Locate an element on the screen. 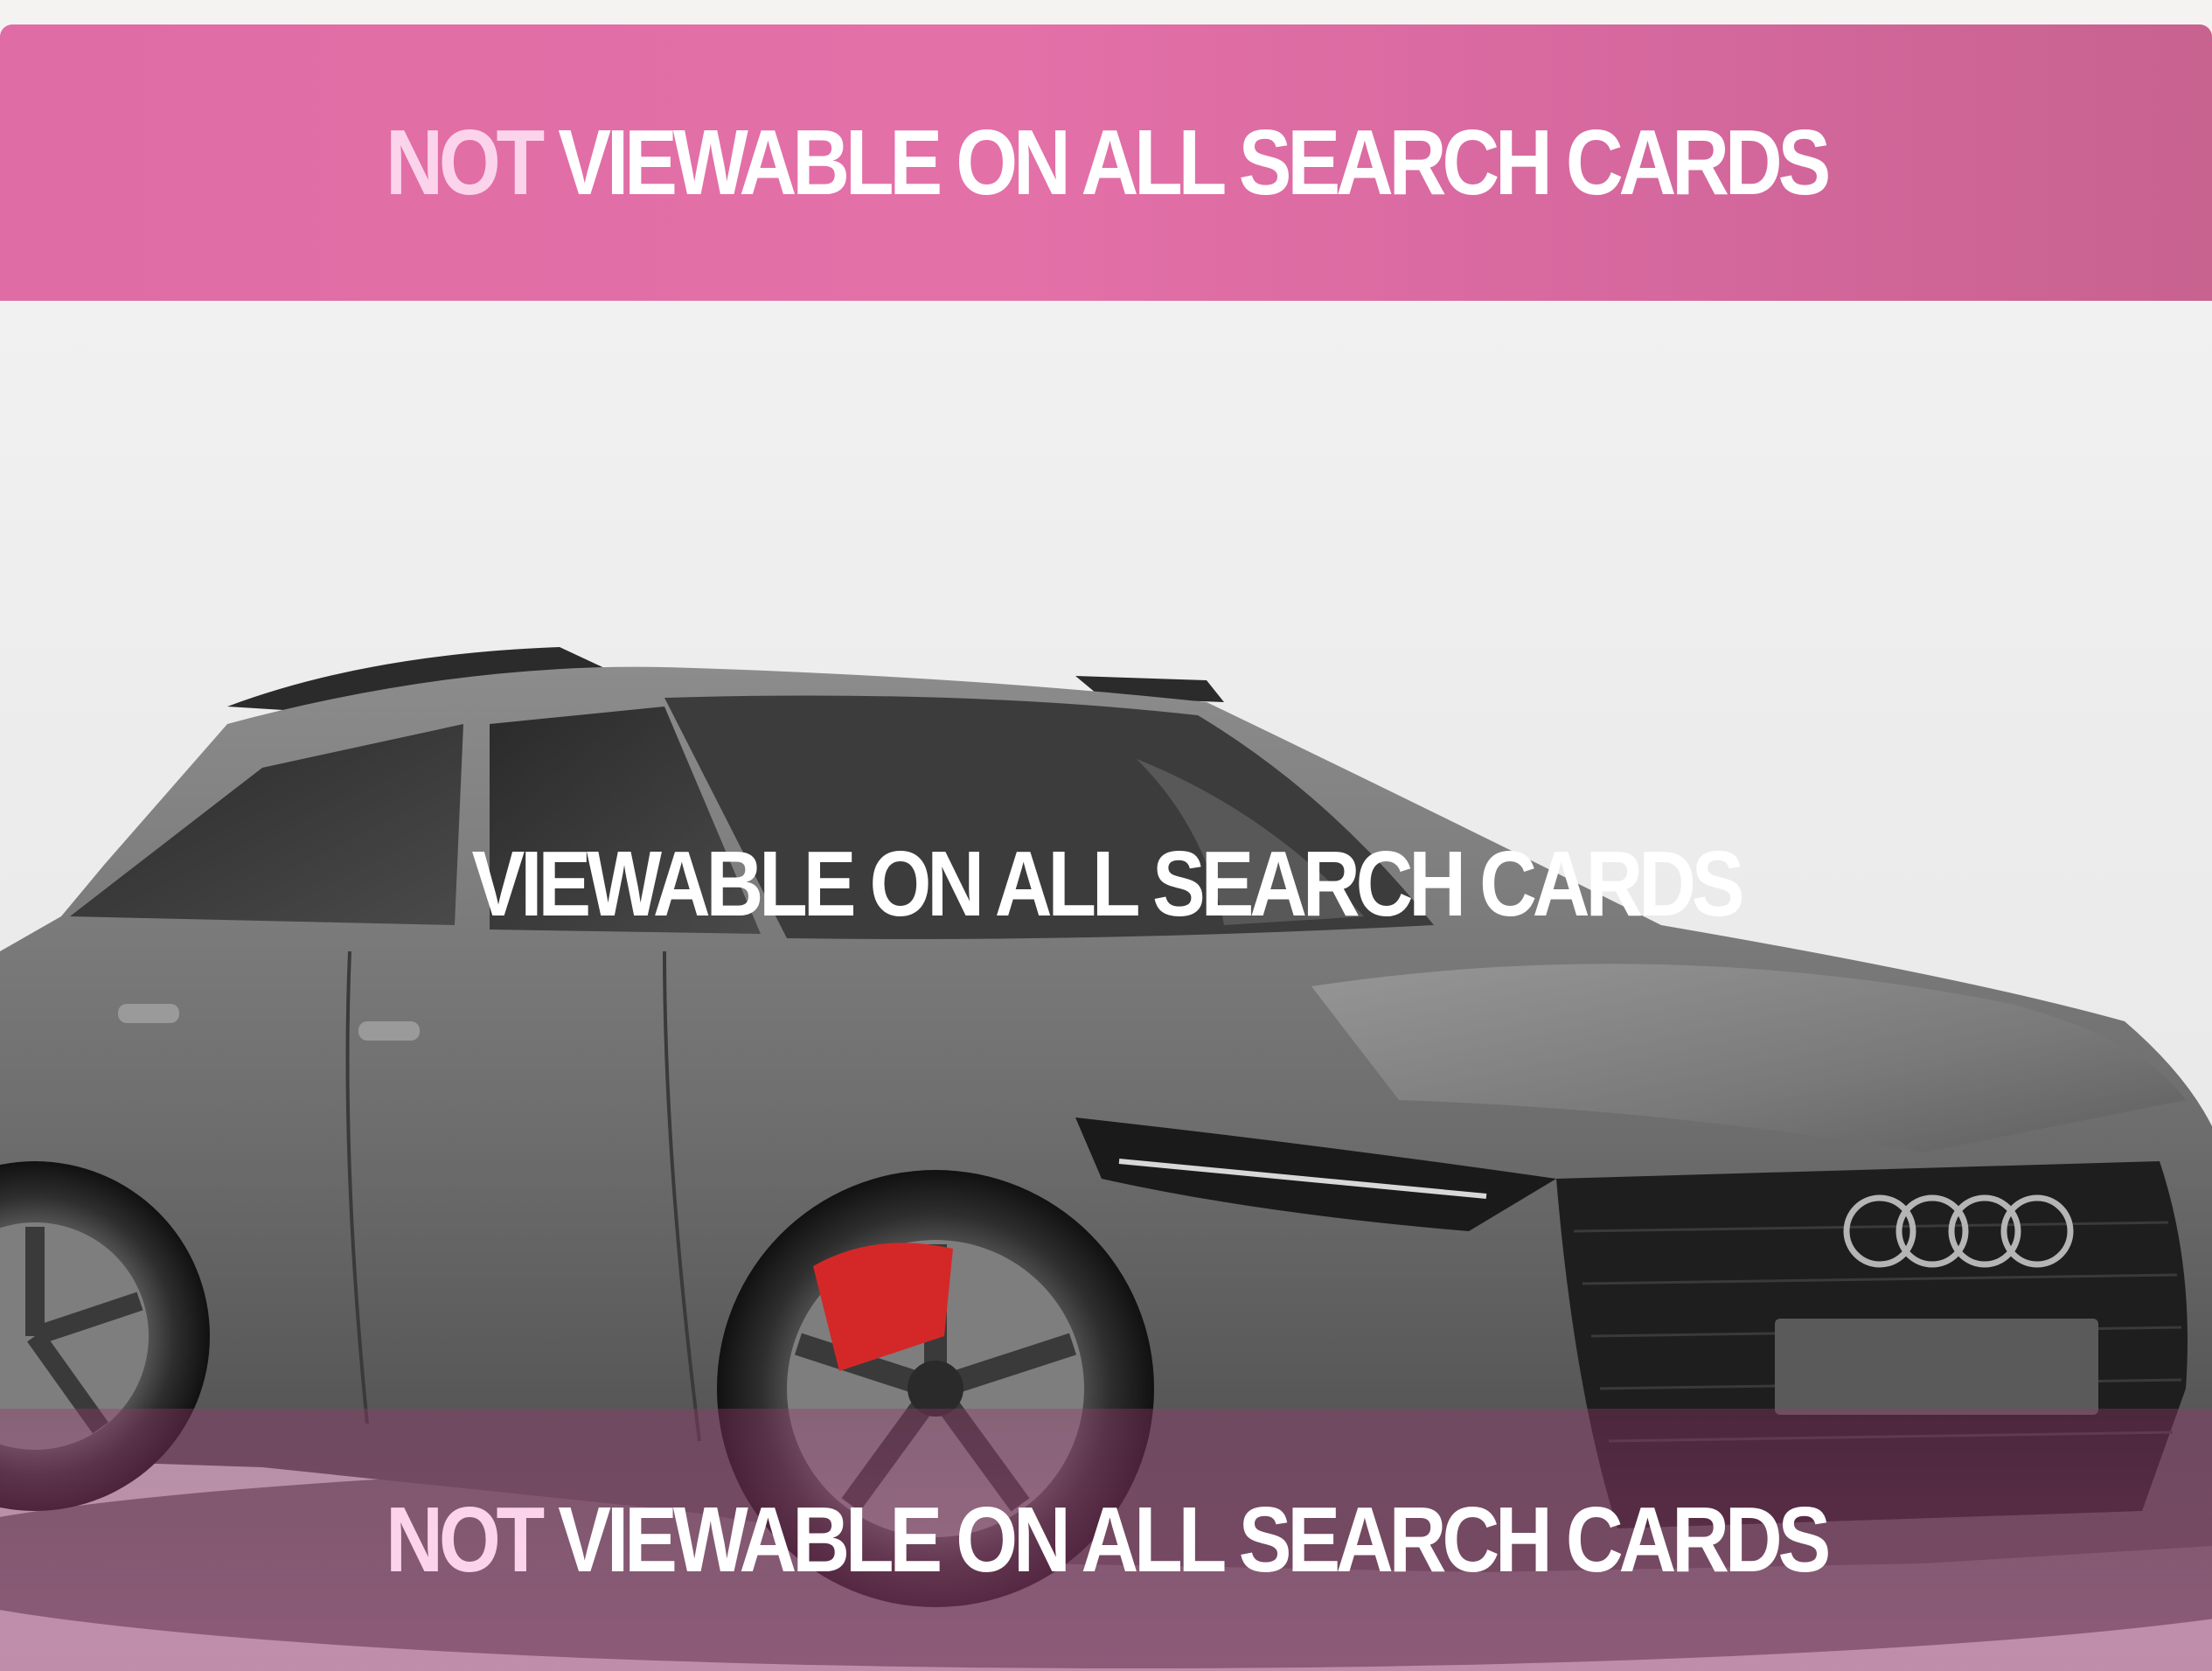  bottom-banner-caption: NOT VIEWABLE ON ALL SEARCH CARDS is located at coordinates (1108, 1539).